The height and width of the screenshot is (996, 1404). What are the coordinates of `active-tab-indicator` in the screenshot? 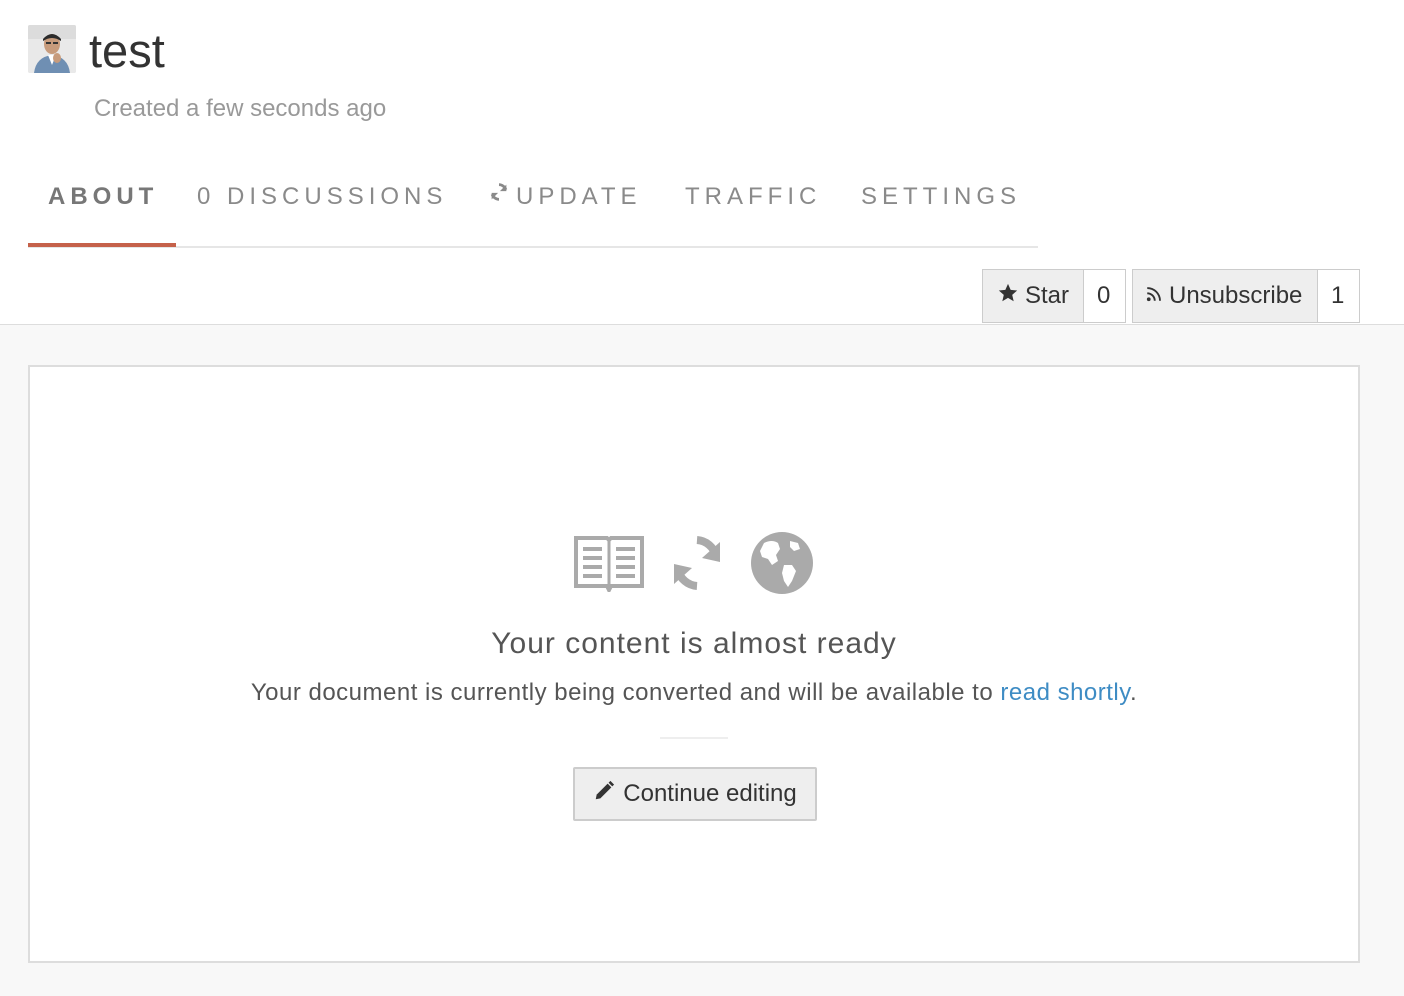 It's located at (102, 245).